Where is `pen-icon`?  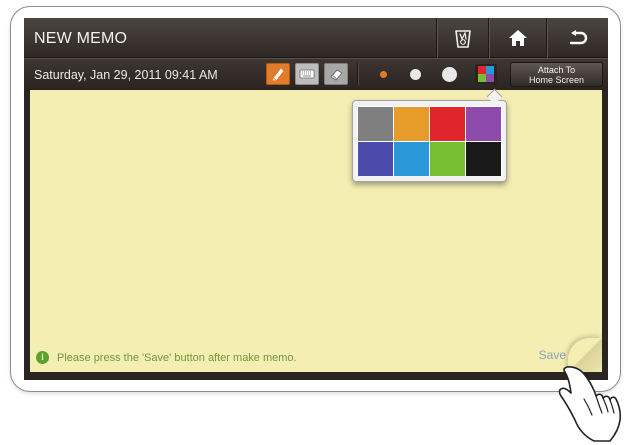
pen-icon is located at coordinates (278, 74).